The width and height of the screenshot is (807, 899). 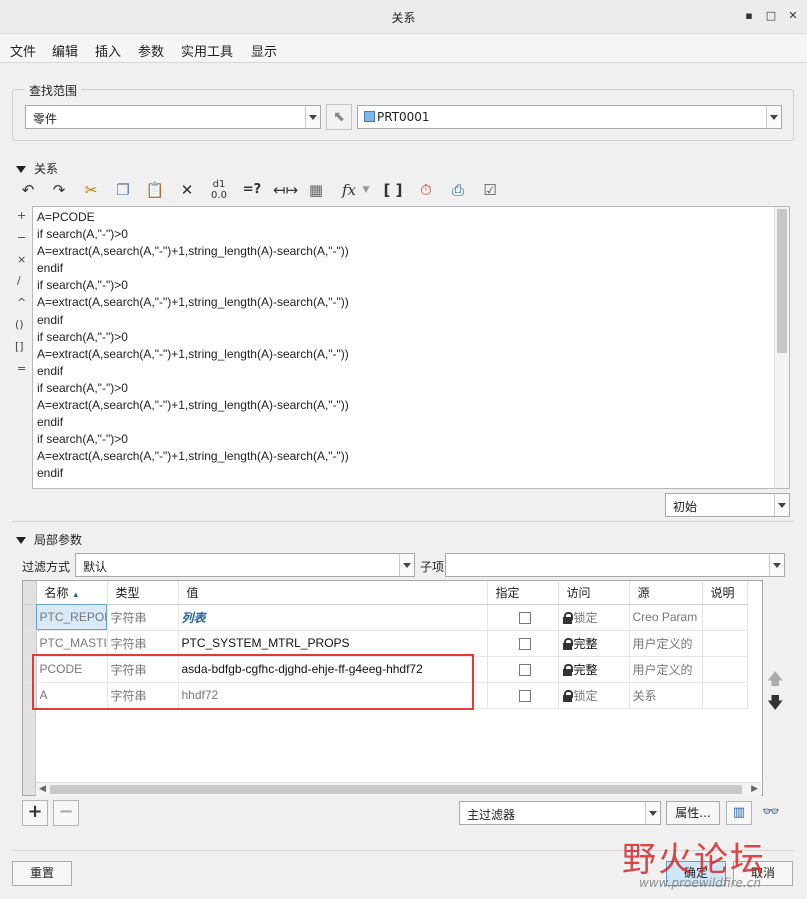 What do you see at coordinates (725, 593) in the screenshot?
I see `column-header-description: 说明` at bounding box center [725, 593].